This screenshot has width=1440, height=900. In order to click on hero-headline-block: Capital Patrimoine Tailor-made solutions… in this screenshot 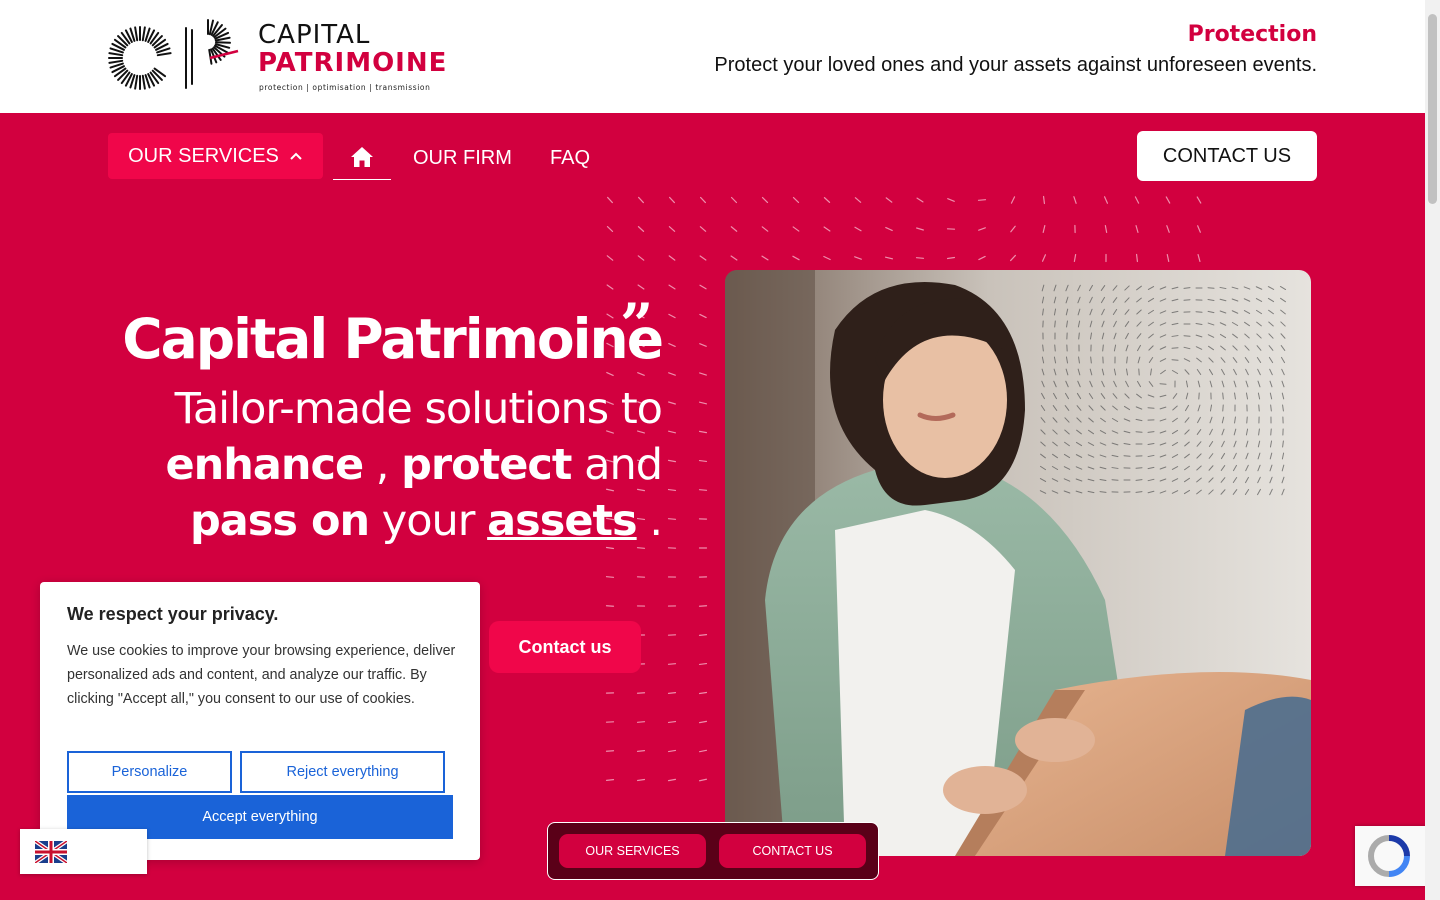, I will do `click(382, 426)`.